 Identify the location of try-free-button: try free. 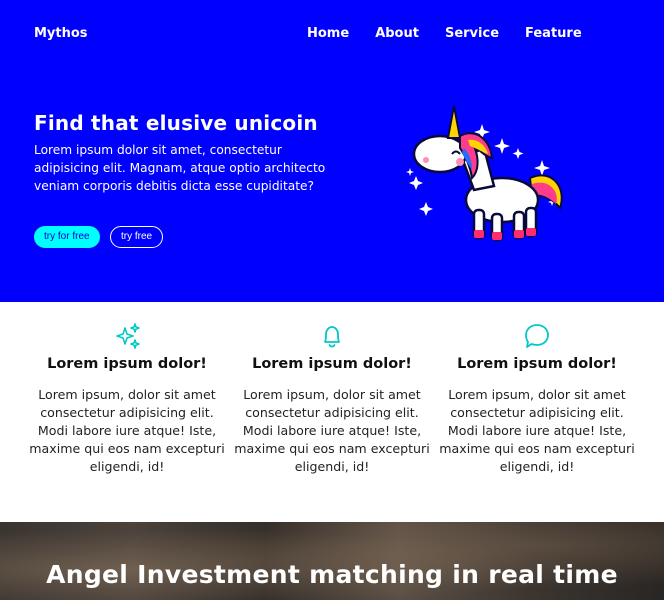
(137, 237).